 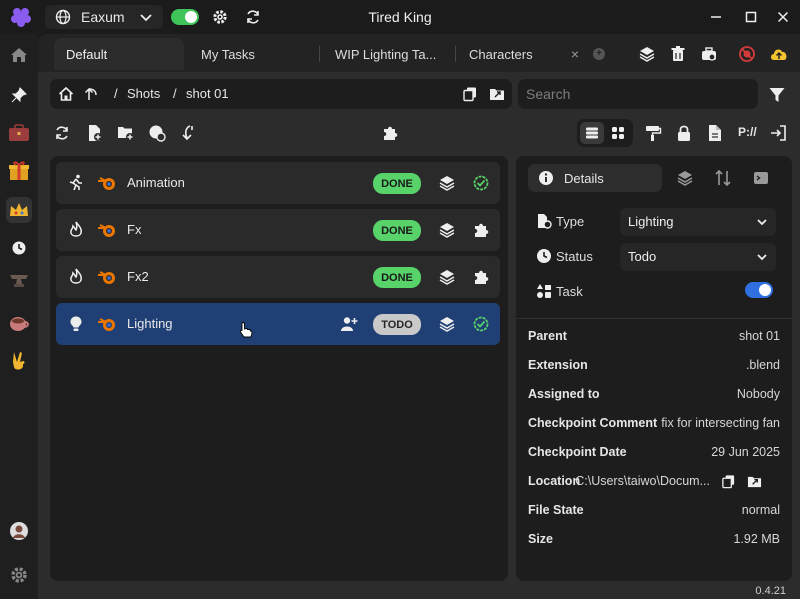 I want to click on info-row-checkpoint-date: Checkpoint Date 29 Jun 2025, so click(x=654, y=453).